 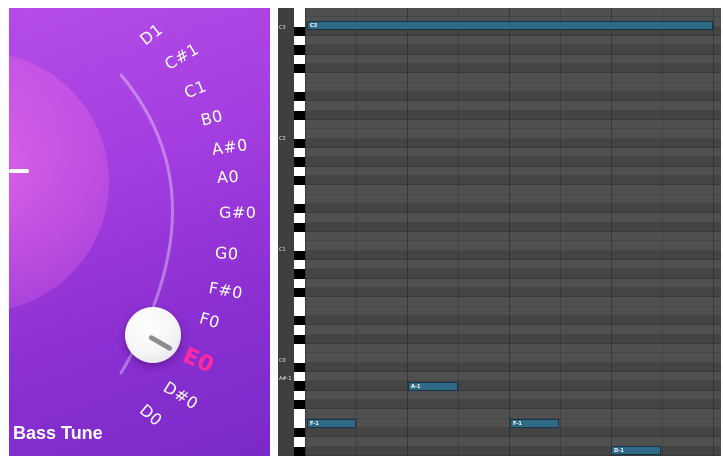 I want to click on midi-note: C3, so click(x=510, y=25).